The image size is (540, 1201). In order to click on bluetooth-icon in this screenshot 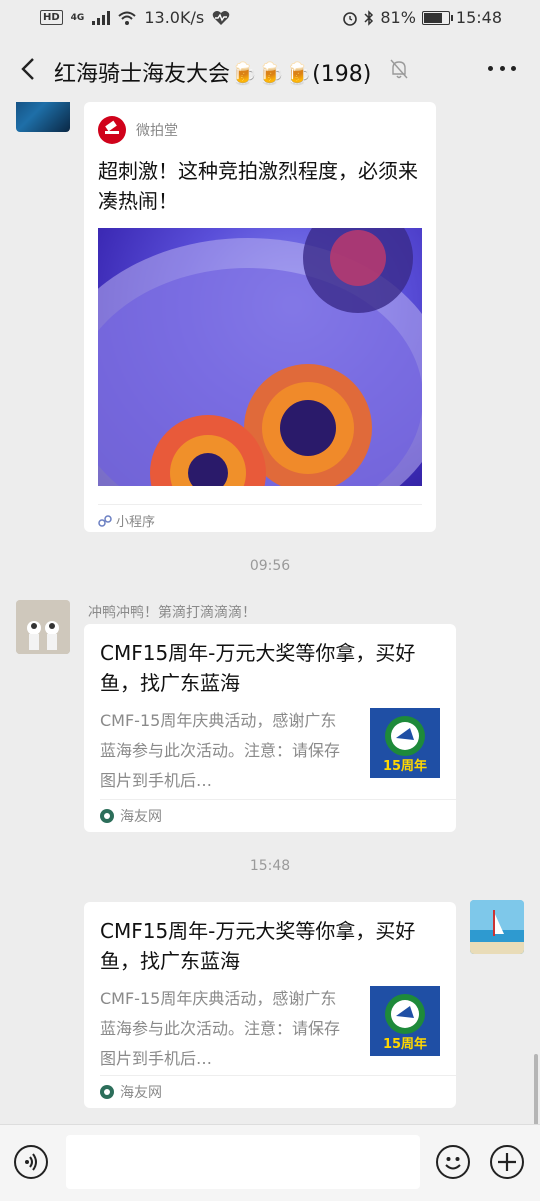, I will do `click(369, 17)`.